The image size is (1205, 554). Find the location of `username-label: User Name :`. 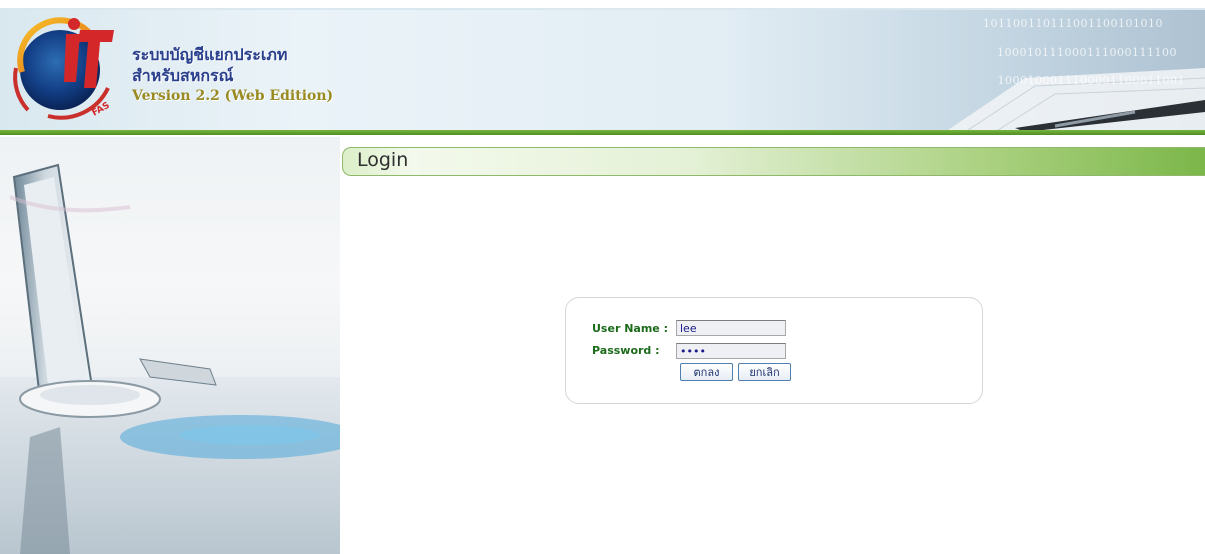

username-label: User Name : is located at coordinates (630, 328).